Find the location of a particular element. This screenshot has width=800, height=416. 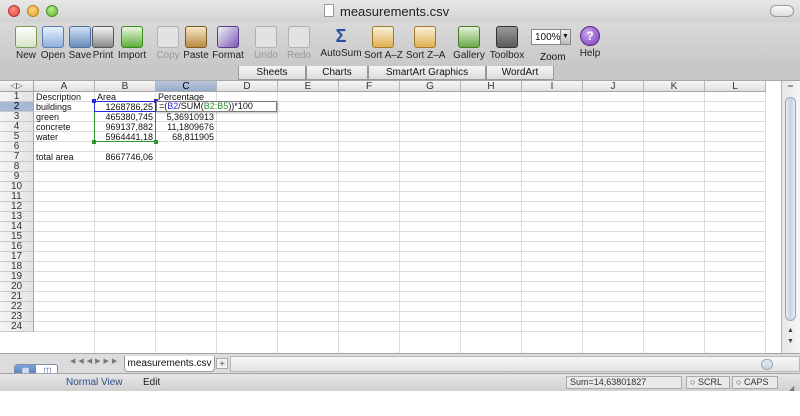

zoom-label: Zoom is located at coordinates (553, 57).